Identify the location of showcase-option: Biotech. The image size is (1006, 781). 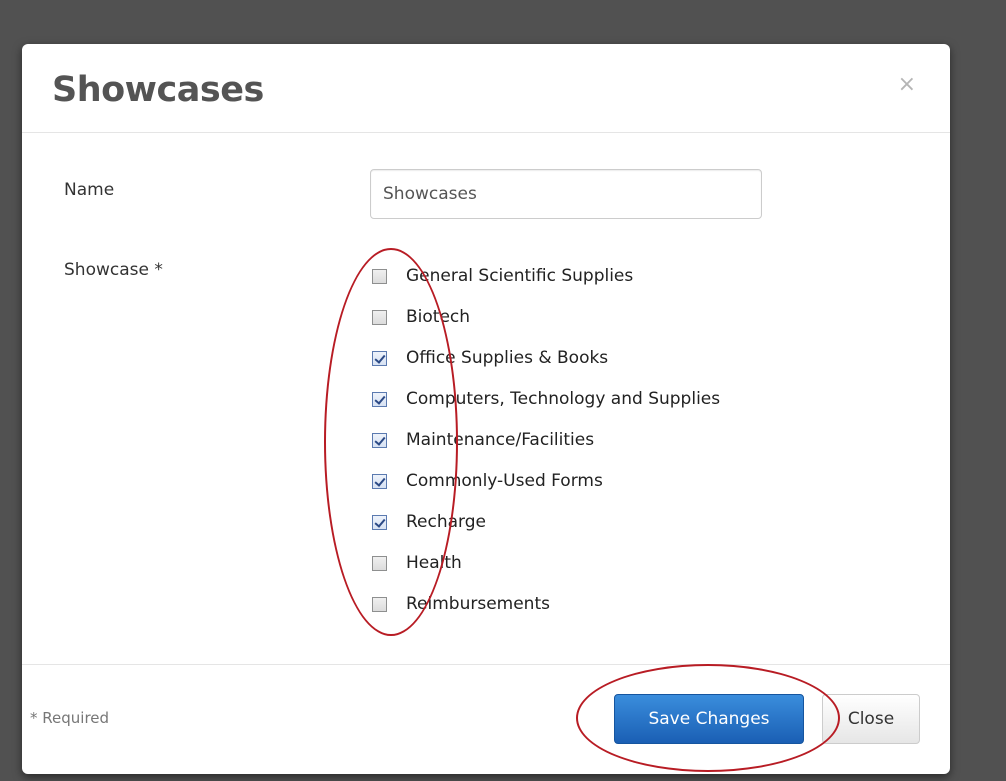
(421, 317).